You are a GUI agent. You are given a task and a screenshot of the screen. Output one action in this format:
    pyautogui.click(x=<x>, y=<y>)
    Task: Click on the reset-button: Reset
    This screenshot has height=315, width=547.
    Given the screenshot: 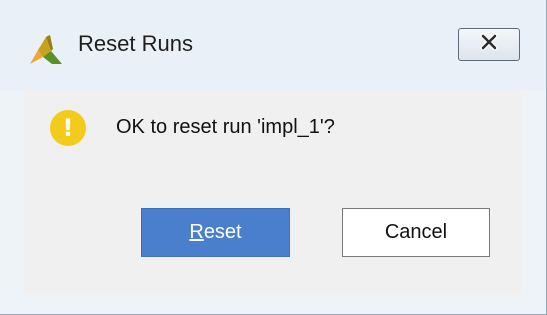 What is the action you would take?
    pyautogui.click(x=215, y=232)
    